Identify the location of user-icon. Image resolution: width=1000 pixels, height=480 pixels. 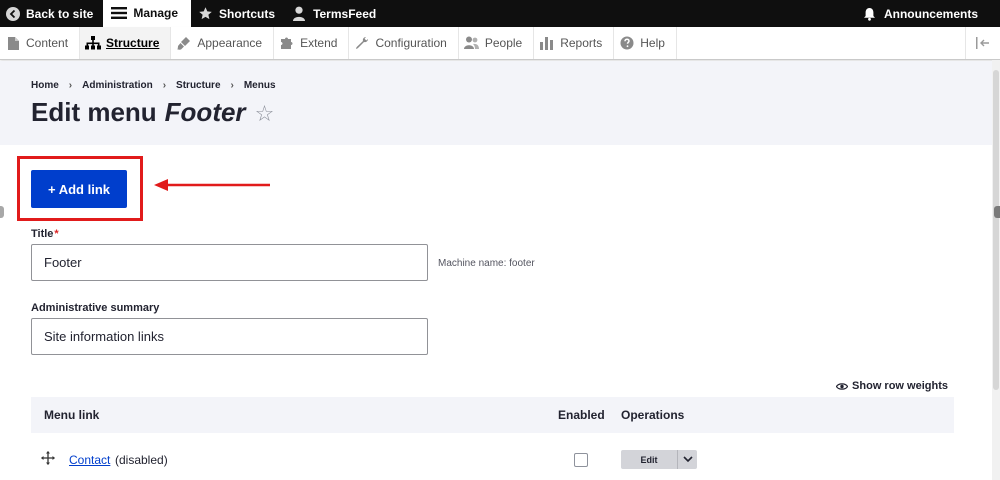
(299, 14).